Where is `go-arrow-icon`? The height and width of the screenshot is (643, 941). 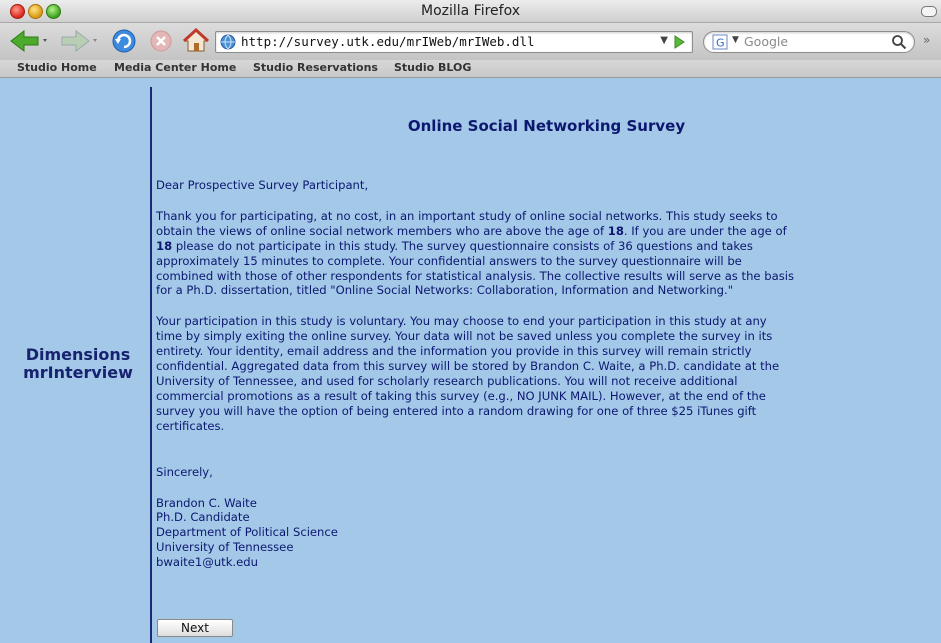 go-arrow-icon is located at coordinates (679, 42).